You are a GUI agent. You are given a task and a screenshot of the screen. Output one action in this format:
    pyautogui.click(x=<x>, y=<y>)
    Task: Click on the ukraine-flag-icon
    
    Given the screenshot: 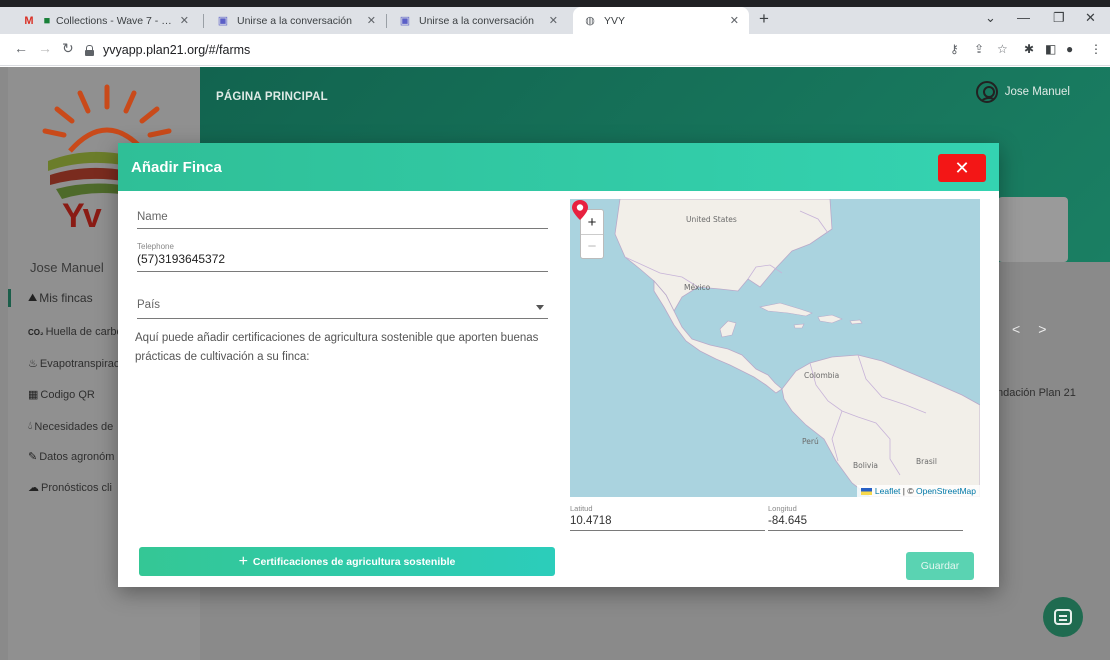 What is the action you would take?
    pyautogui.click(x=866, y=491)
    